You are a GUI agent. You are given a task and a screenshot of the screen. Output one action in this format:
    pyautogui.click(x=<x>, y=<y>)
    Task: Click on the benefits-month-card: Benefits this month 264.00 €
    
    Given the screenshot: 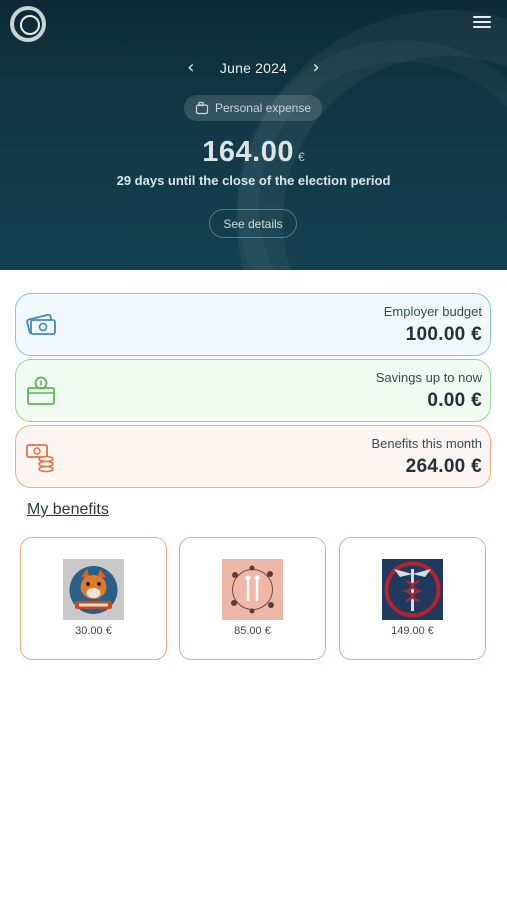 What is the action you would take?
    pyautogui.click(x=253, y=456)
    